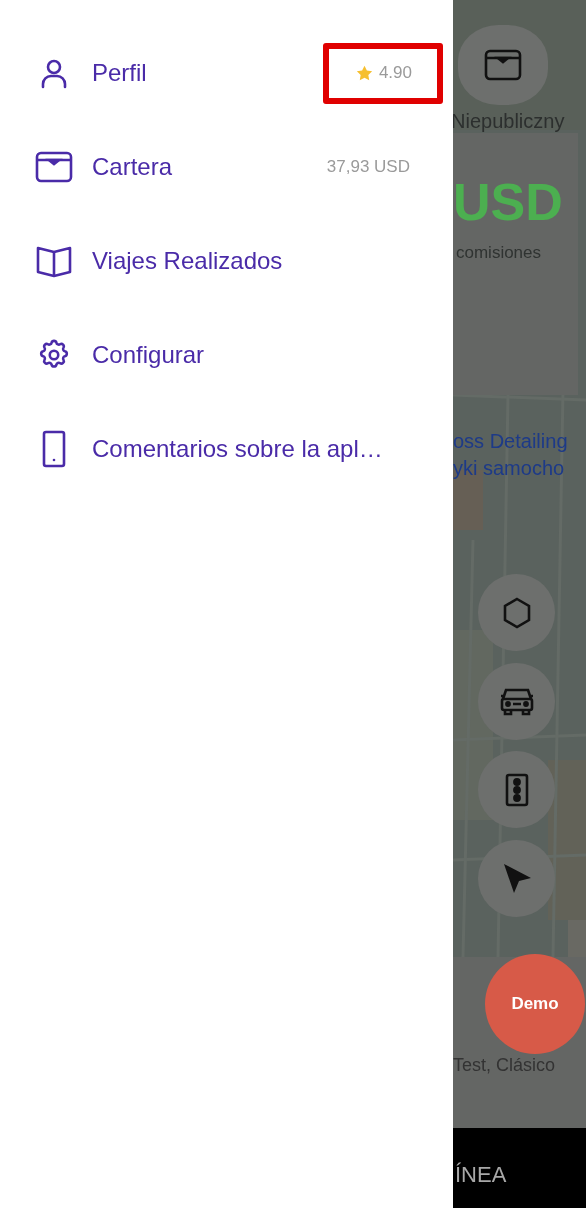 Image resolution: width=586 pixels, height=1208 pixels. What do you see at coordinates (508, 202) in the screenshot?
I see `balance-amount: USD` at bounding box center [508, 202].